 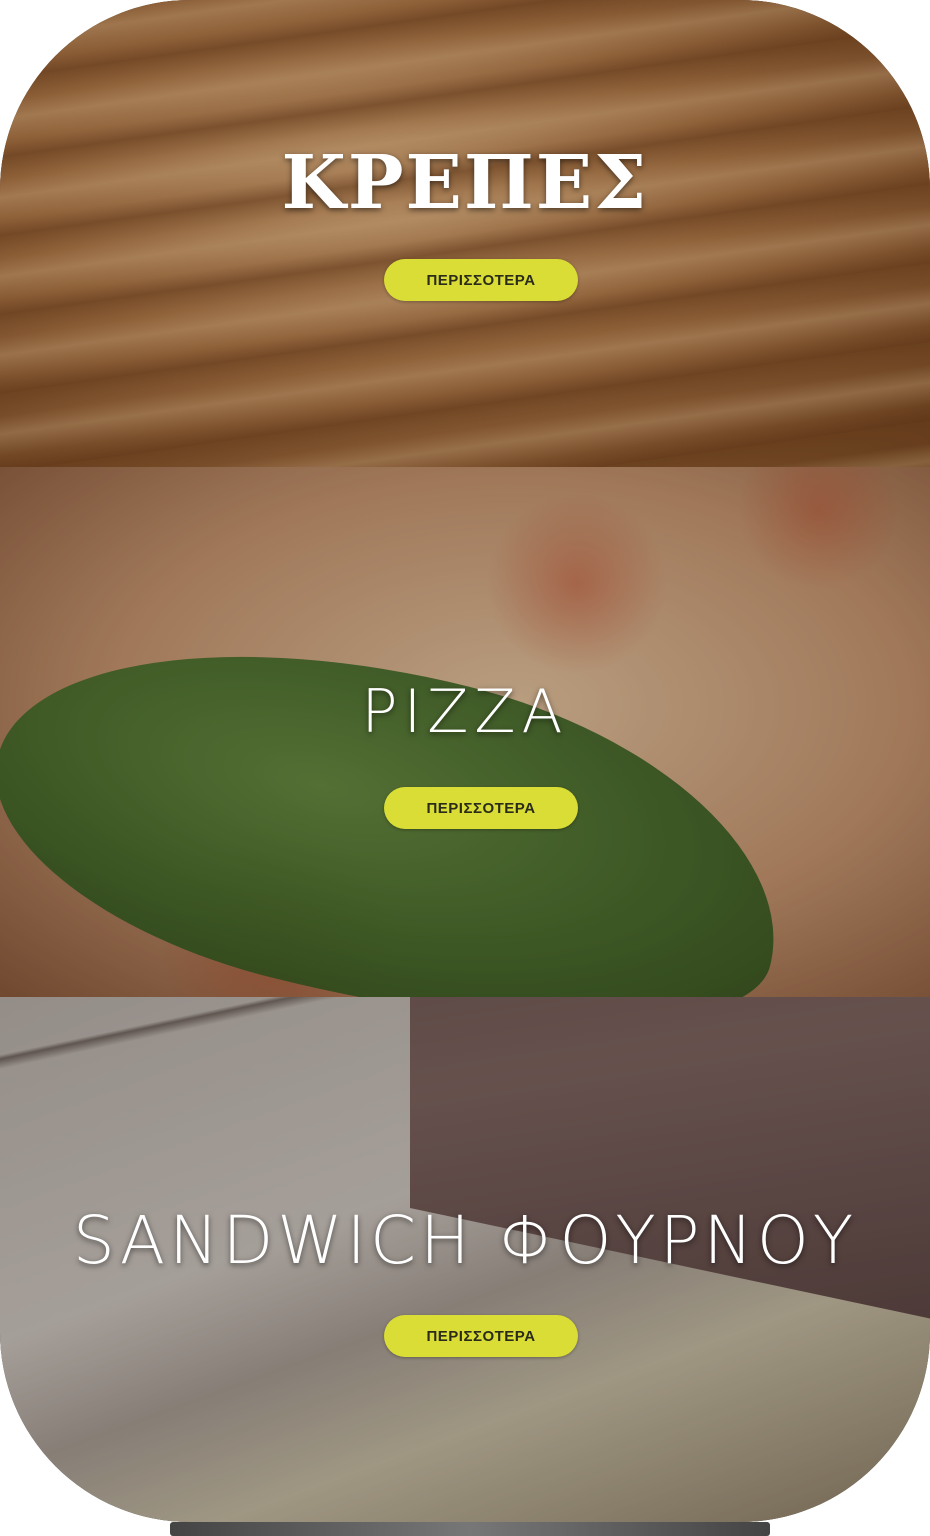 What do you see at coordinates (465, 183) in the screenshot?
I see `section-title-crepes: ΚΡΕΠΕΣ` at bounding box center [465, 183].